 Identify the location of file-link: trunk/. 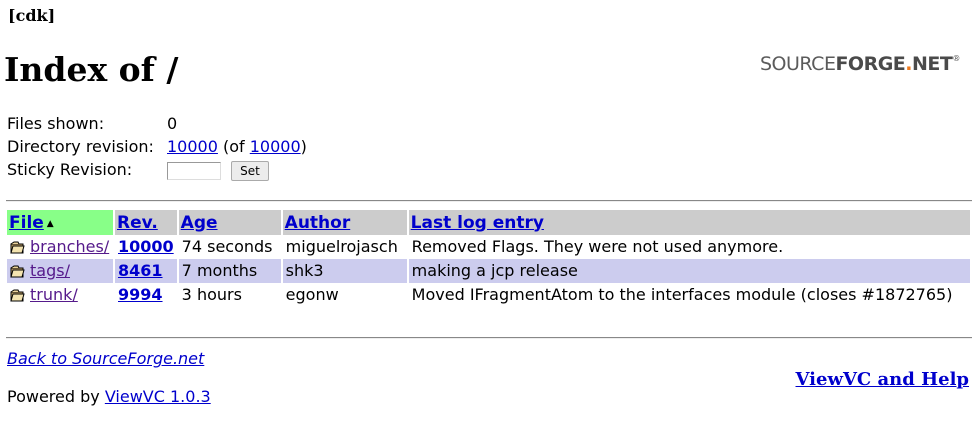
(54, 294).